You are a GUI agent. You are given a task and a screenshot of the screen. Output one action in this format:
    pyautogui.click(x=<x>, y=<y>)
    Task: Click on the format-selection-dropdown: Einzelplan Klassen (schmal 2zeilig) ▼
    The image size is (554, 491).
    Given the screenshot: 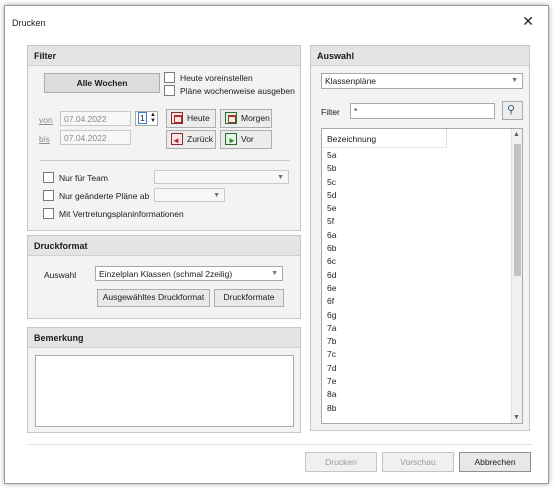 What is the action you would take?
    pyautogui.click(x=189, y=273)
    